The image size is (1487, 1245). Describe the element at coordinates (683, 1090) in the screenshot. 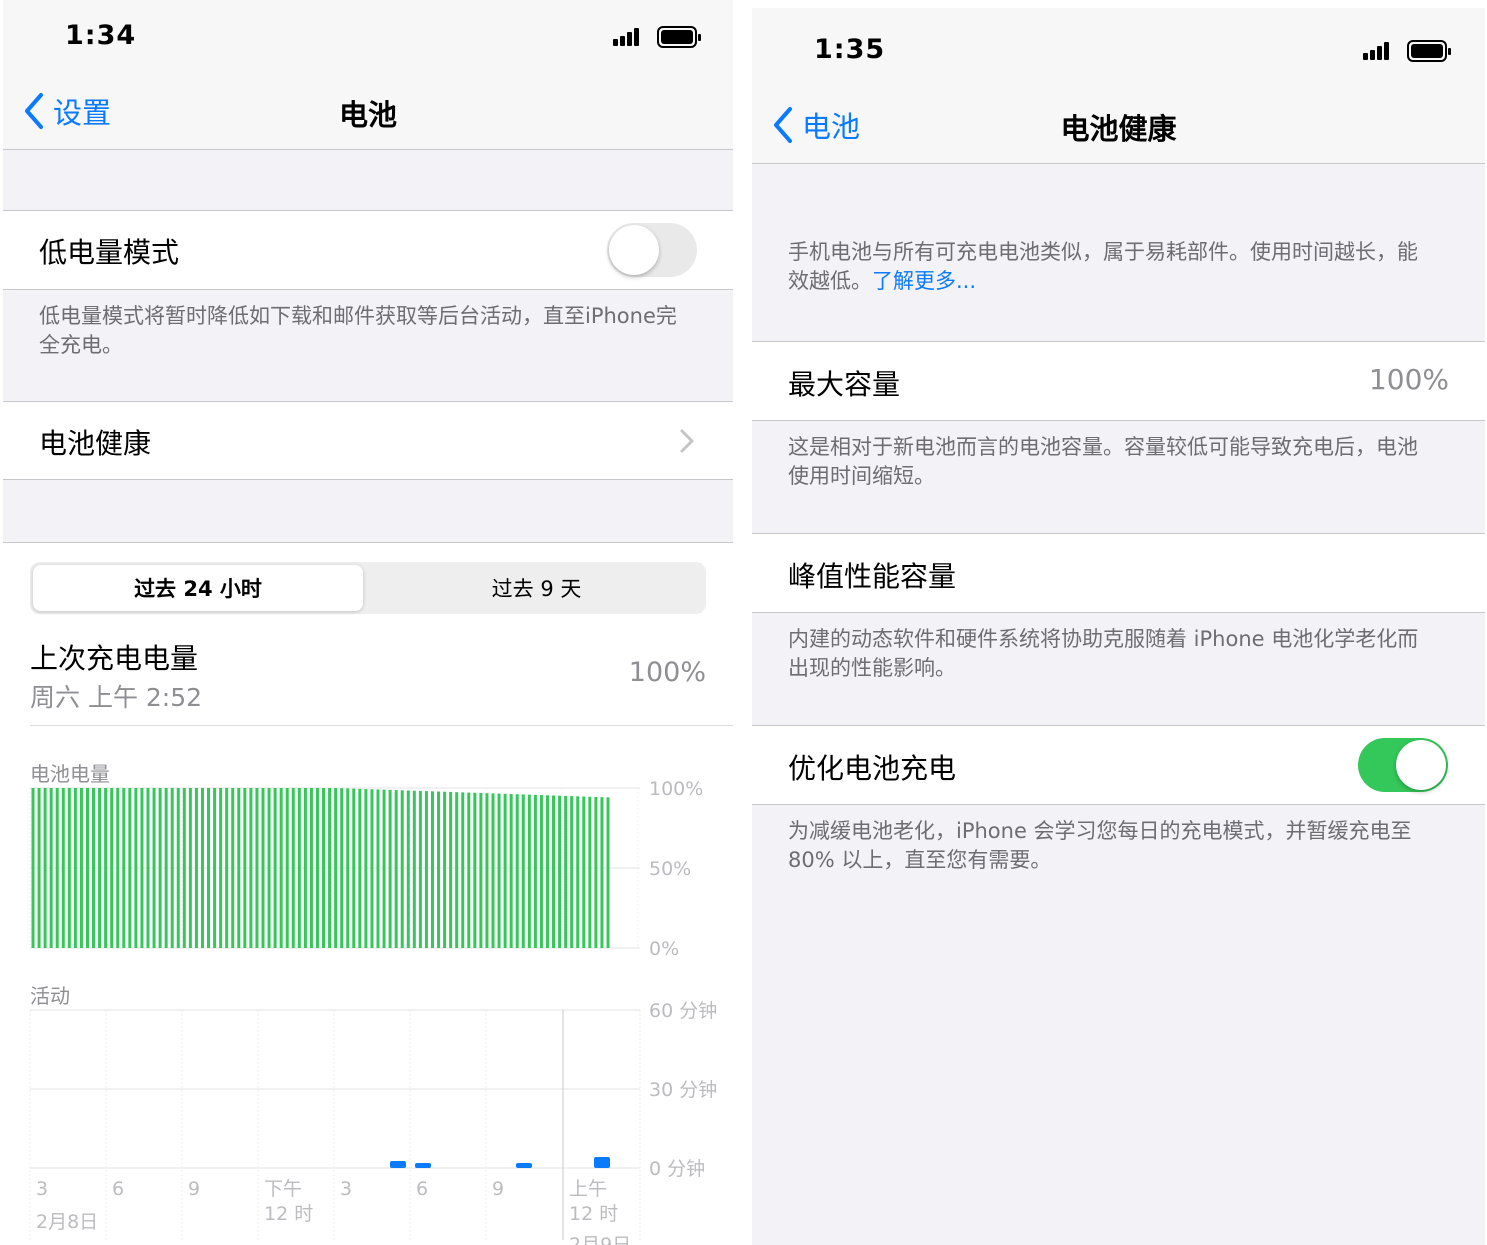

I see `y-tick-label: 30 分钟` at that location.